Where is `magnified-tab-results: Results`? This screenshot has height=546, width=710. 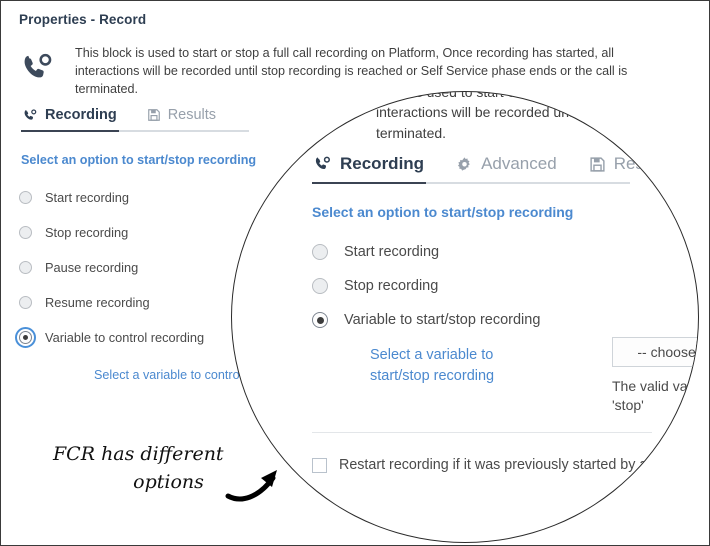 magnified-tab-results: Results is located at coordinates (630, 167).